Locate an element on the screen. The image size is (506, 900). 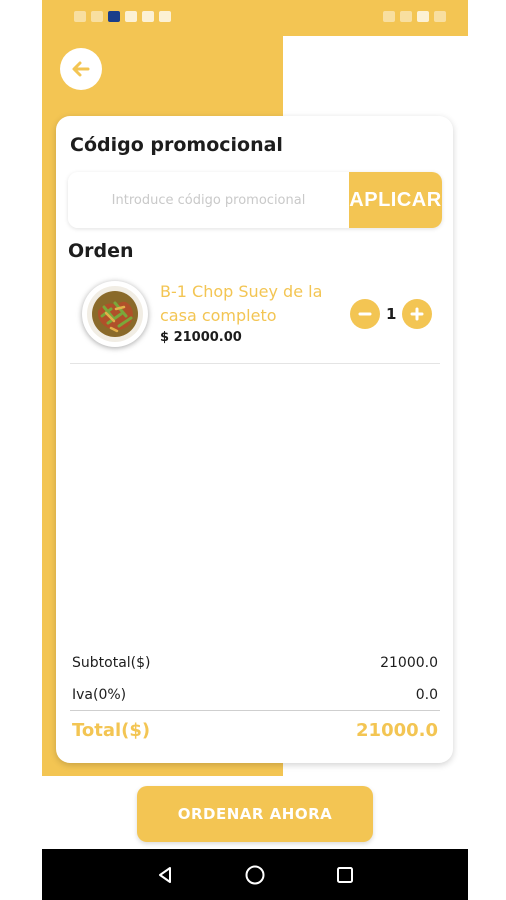
decrease-quantity-button is located at coordinates (365, 314).